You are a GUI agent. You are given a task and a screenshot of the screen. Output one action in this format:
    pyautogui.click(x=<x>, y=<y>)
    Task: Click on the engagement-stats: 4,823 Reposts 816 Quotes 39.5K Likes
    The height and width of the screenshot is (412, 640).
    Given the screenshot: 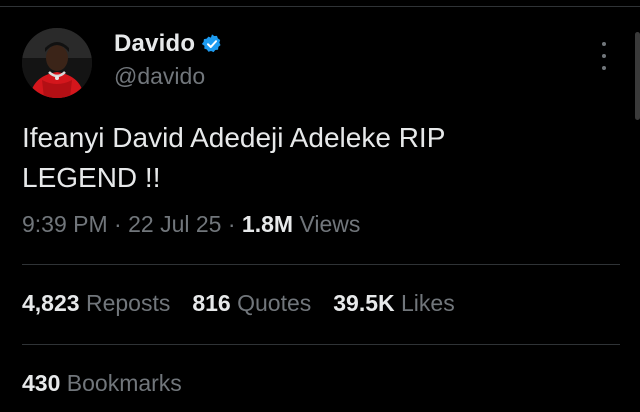 What is the action you would take?
    pyautogui.click(x=238, y=303)
    